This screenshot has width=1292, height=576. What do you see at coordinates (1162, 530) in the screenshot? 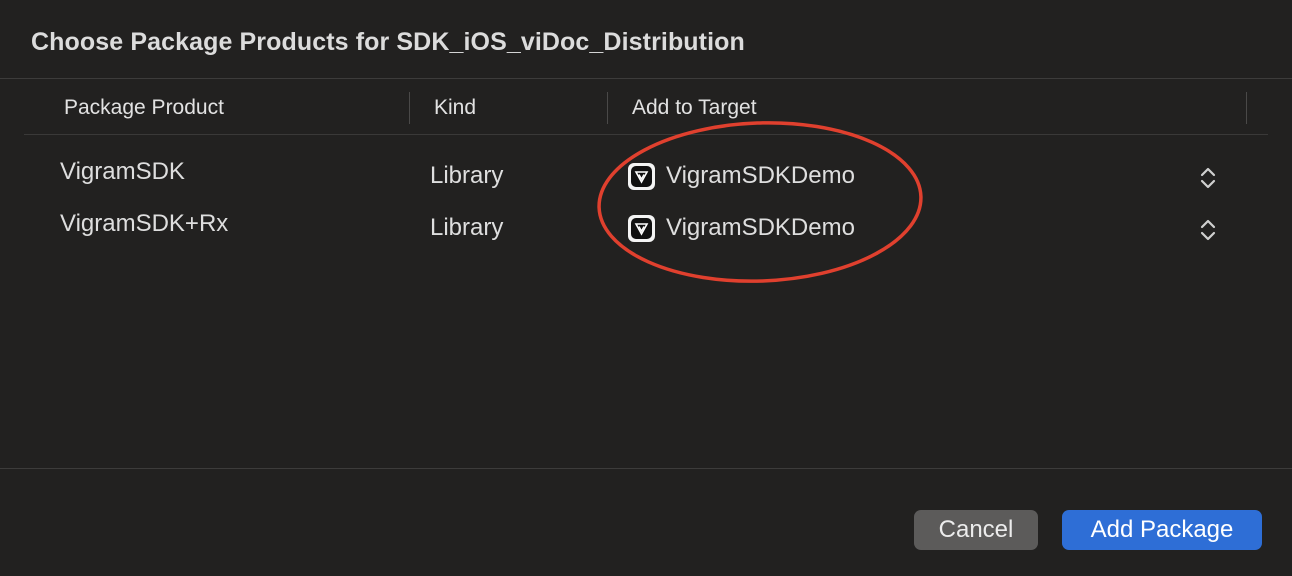
I see `add-package-button: Add Package` at bounding box center [1162, 530].